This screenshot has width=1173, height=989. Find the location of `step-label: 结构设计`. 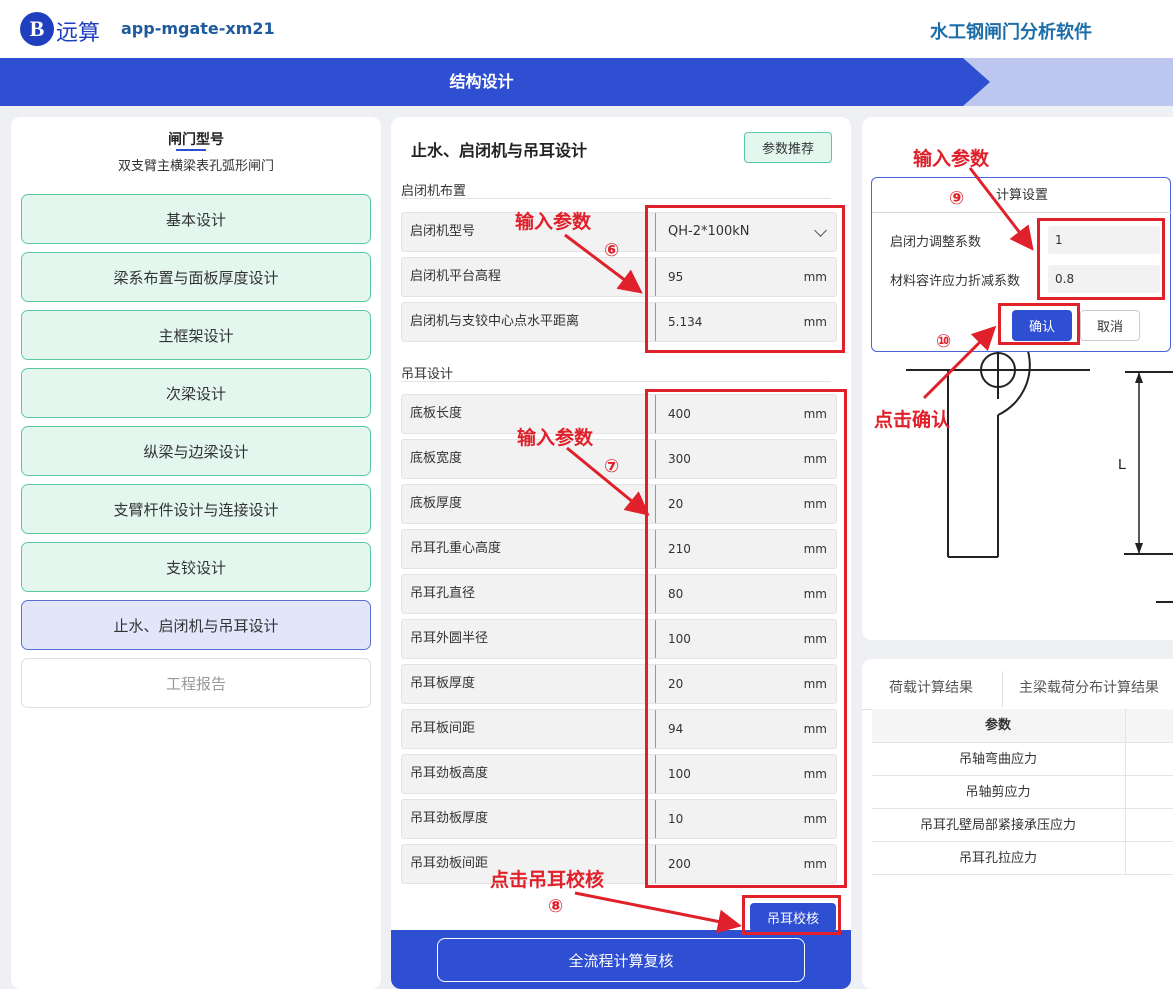

step-label: 结构设计 is located at coordinates (481, 81).